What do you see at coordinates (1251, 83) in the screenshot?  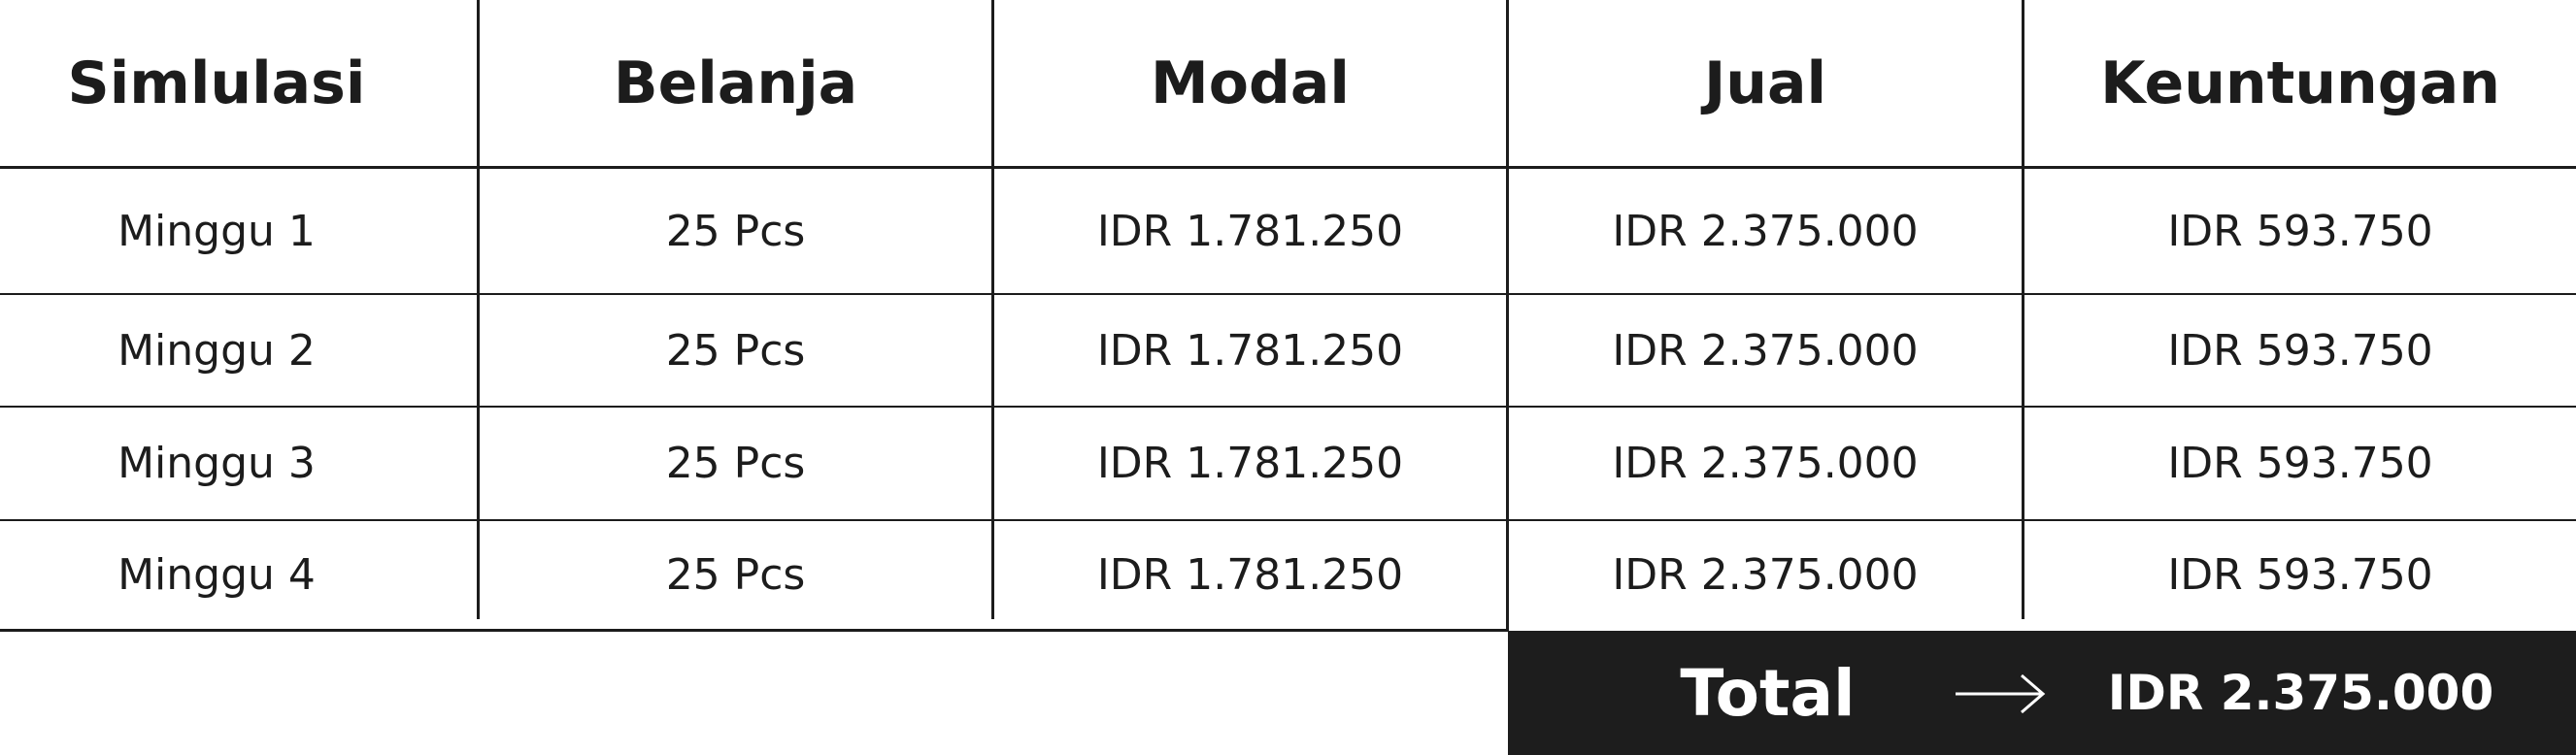 I see `column-header-modal: Modal` at bounding box center [1251, 83].